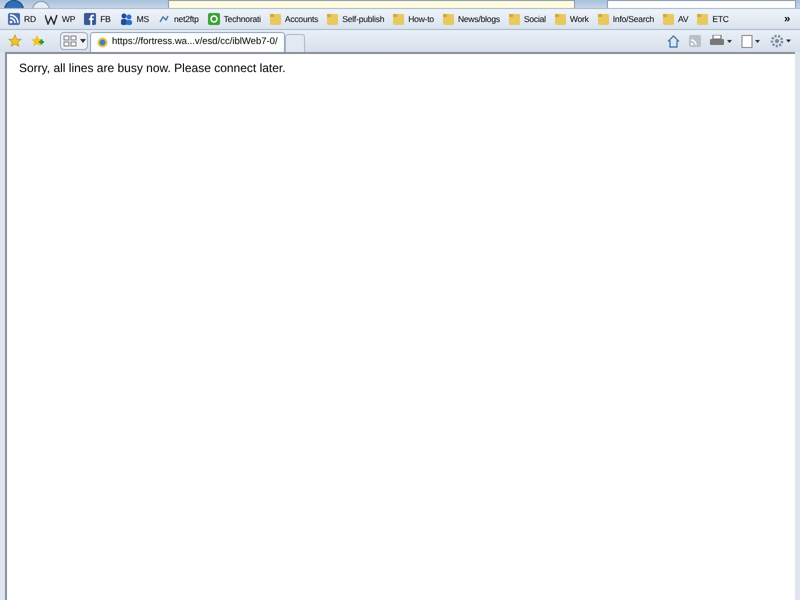 The image size is (800, 600). Describe the element at coordinates (83, 41) in the screenshot. I see `caret-icon` at that location.